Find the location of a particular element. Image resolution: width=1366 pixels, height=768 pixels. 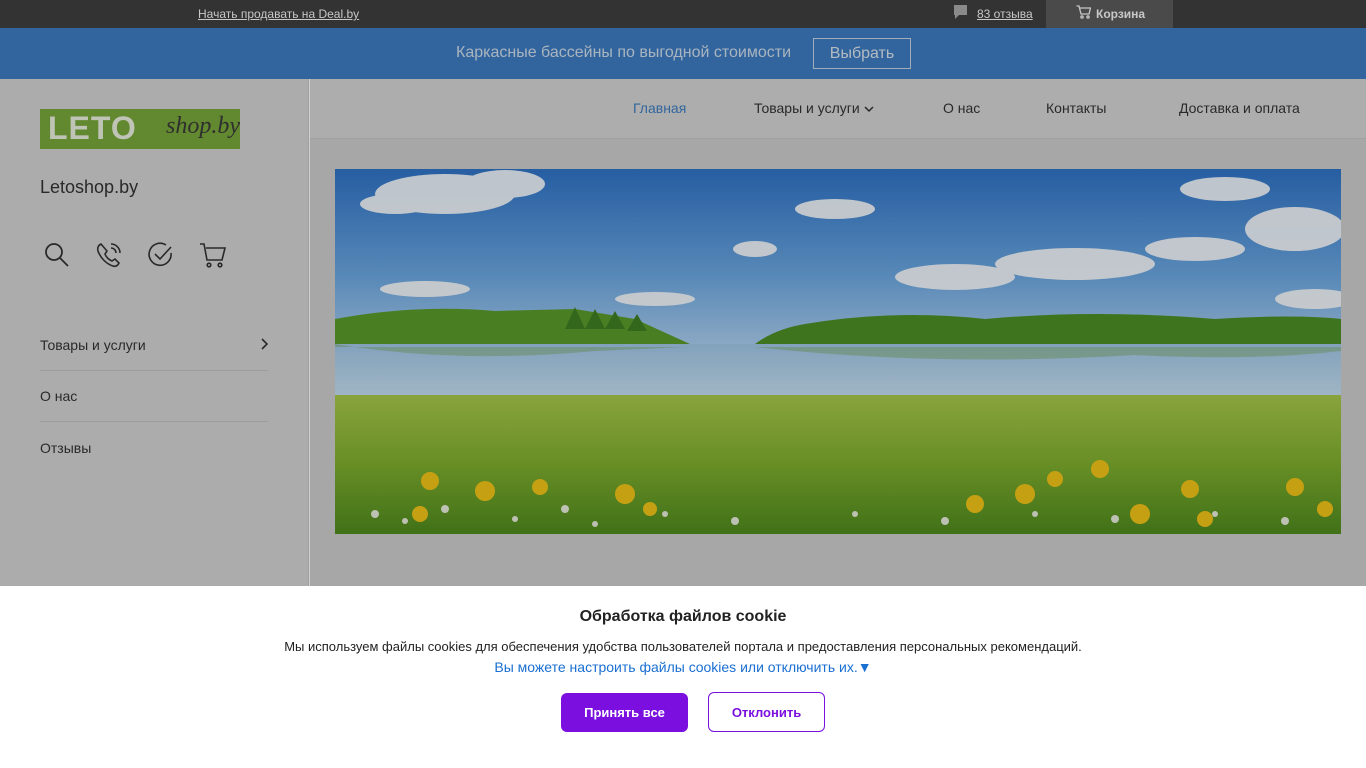

site-logo: LETO shop.by is located at coordinates (140, 129).